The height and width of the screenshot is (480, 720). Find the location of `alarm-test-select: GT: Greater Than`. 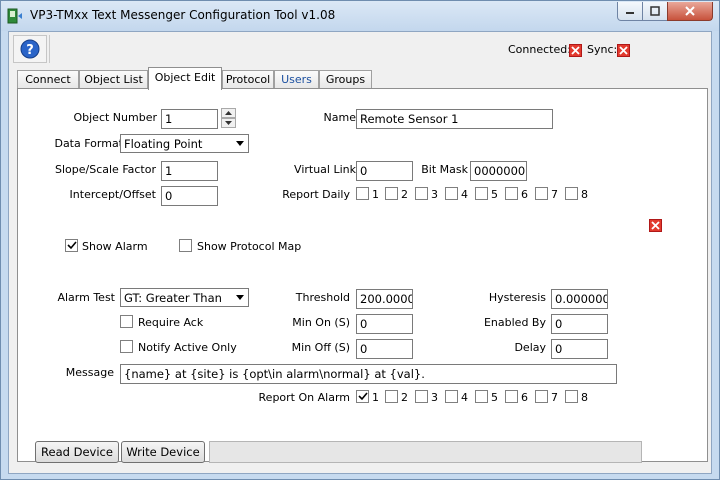

alarm-test-select: GT: Greater Than is located at coordinates (184, 297).